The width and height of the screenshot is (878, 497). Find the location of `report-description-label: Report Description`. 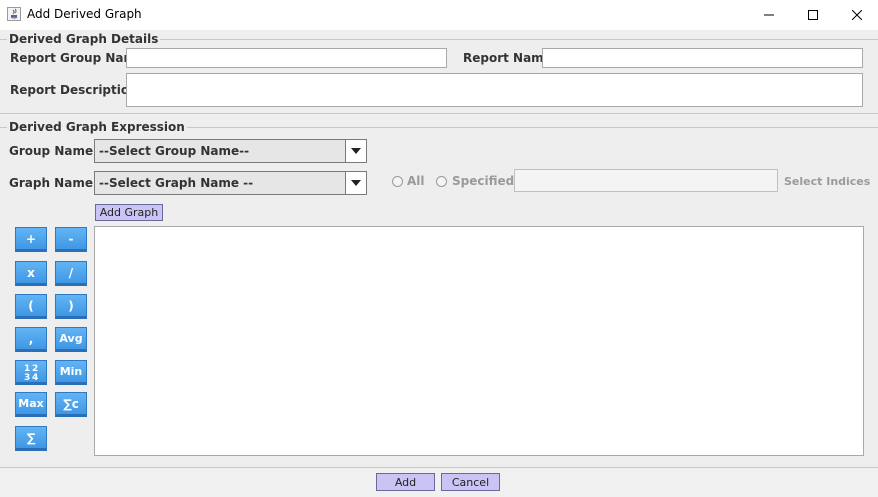

report-description-label: Report Description is located at coordinates (74, 90).